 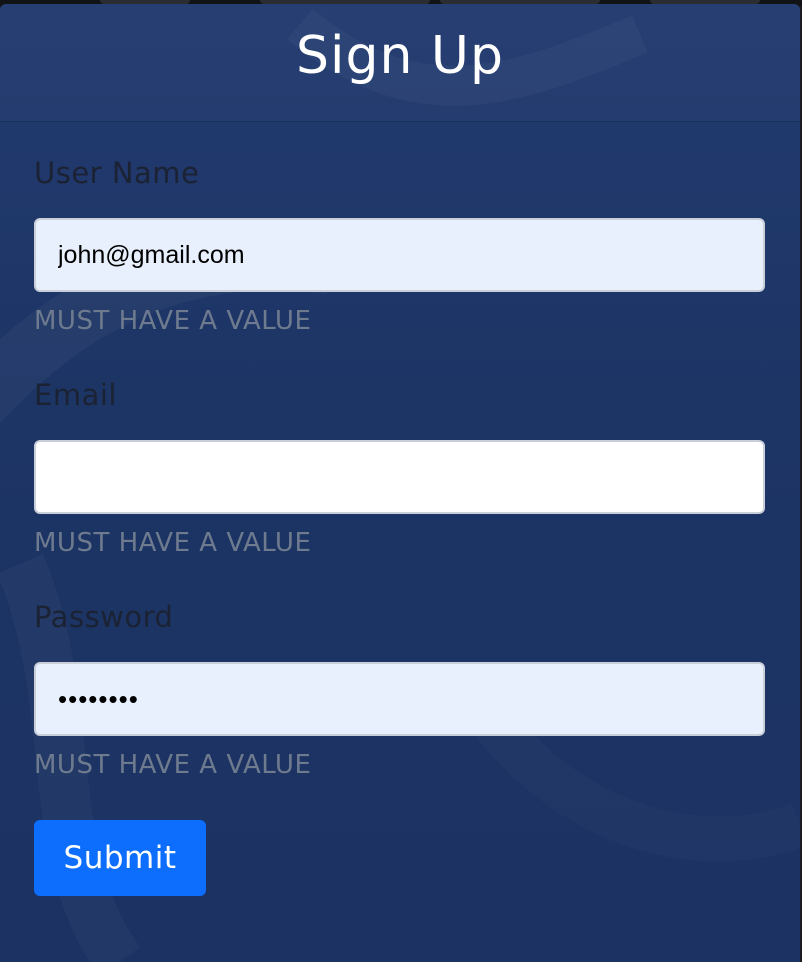 What do you see at coordinates (104, 617) in the screenshot?
I see `password-label: Password` at bounding box center [104, 617].